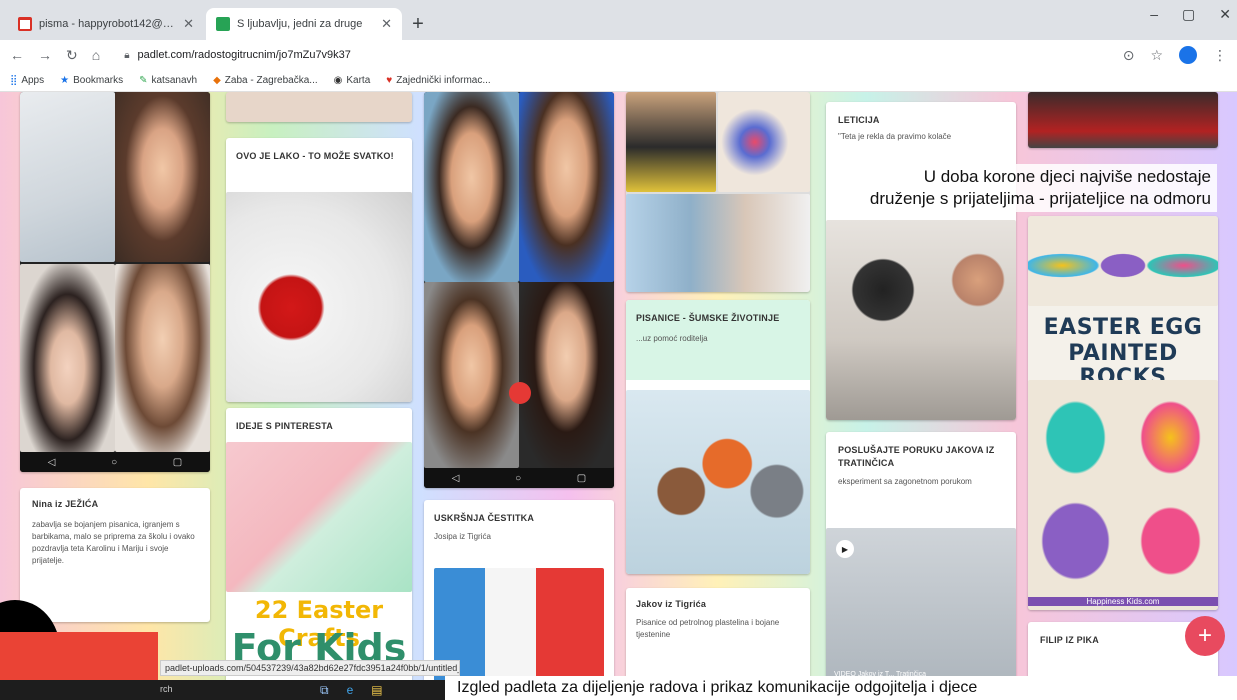 Image resolution: width=1237 pixels, height=700 pixels. I want to click on window-controls: – ▢ ✕, so click(1190, 14).